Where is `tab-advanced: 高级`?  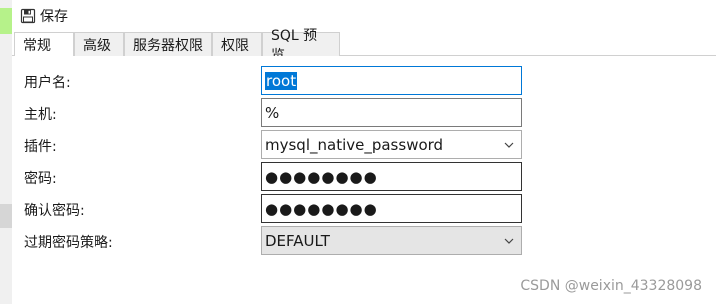
tab-advanced: 高级 is located at coordinates (99, 44).